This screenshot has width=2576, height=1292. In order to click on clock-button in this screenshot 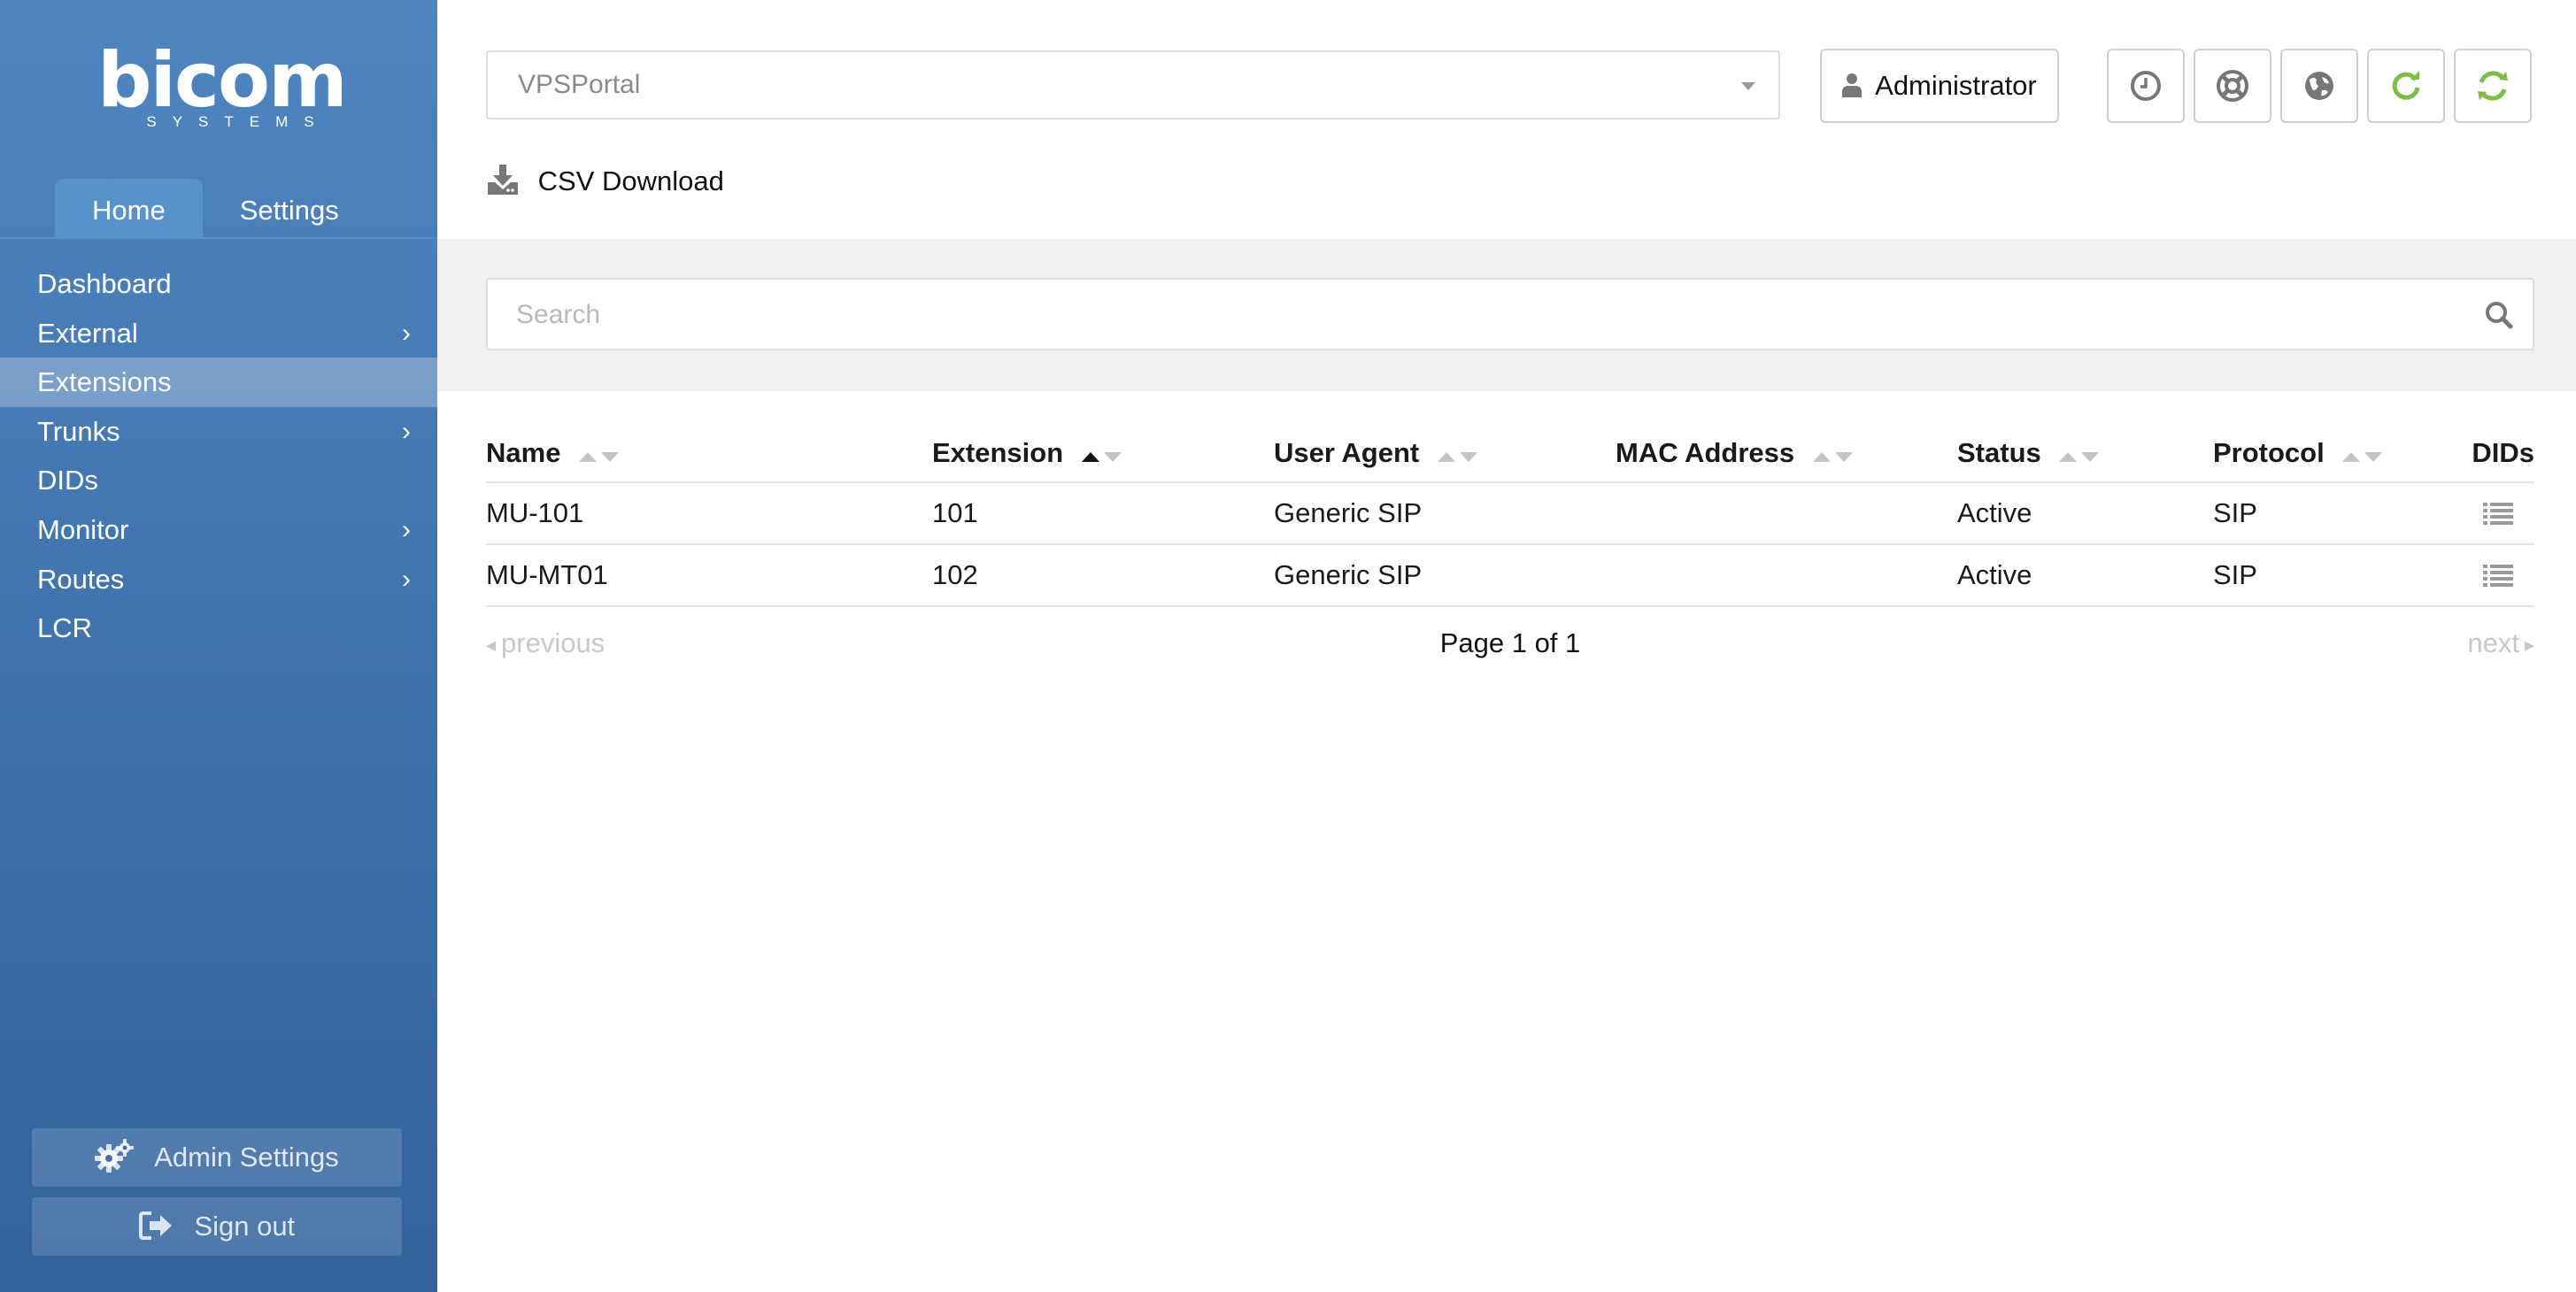, I will do `click(2146, 86)`.